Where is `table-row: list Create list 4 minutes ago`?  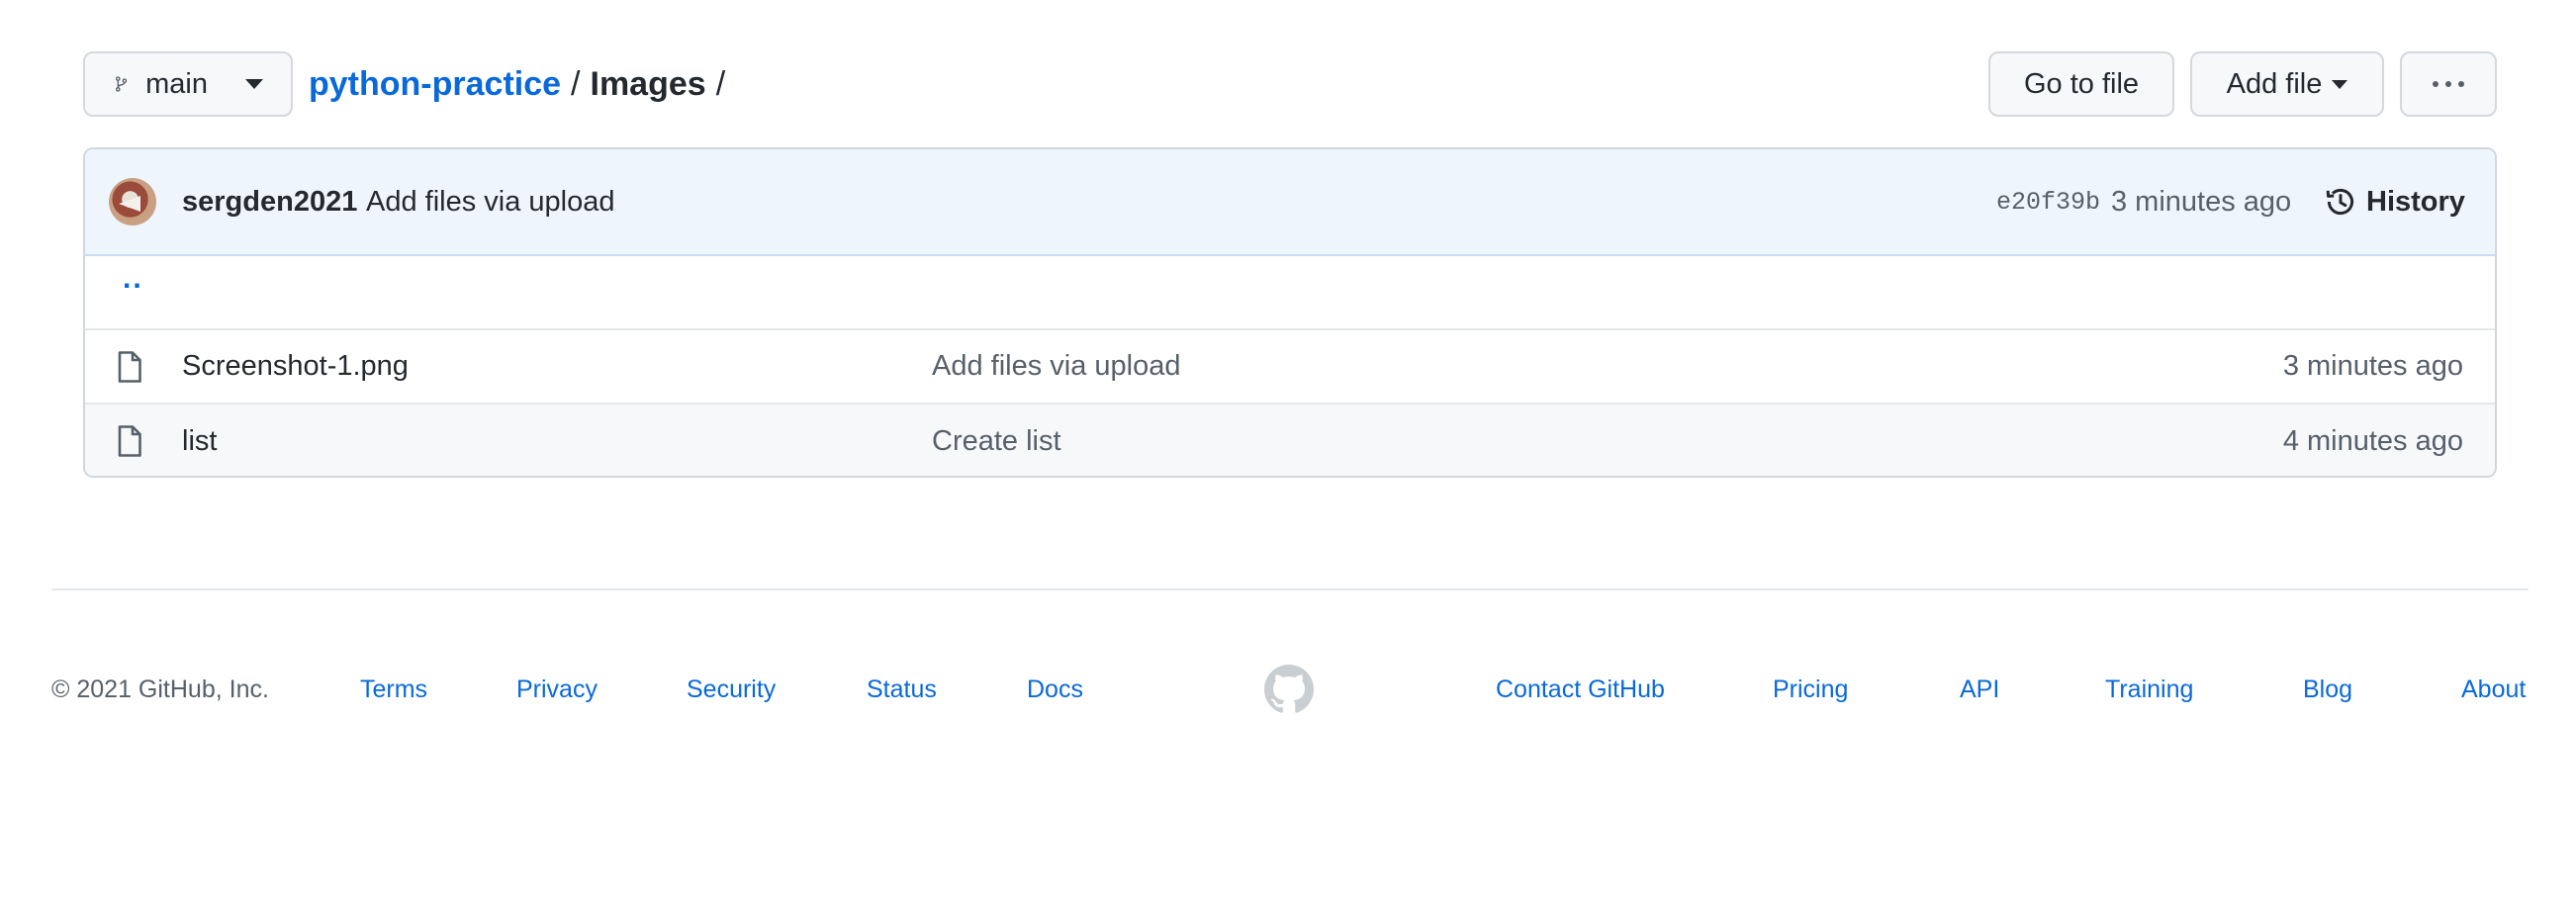 table-row: list Create list 4 minutes ago is located at coordinates (1290, 440).